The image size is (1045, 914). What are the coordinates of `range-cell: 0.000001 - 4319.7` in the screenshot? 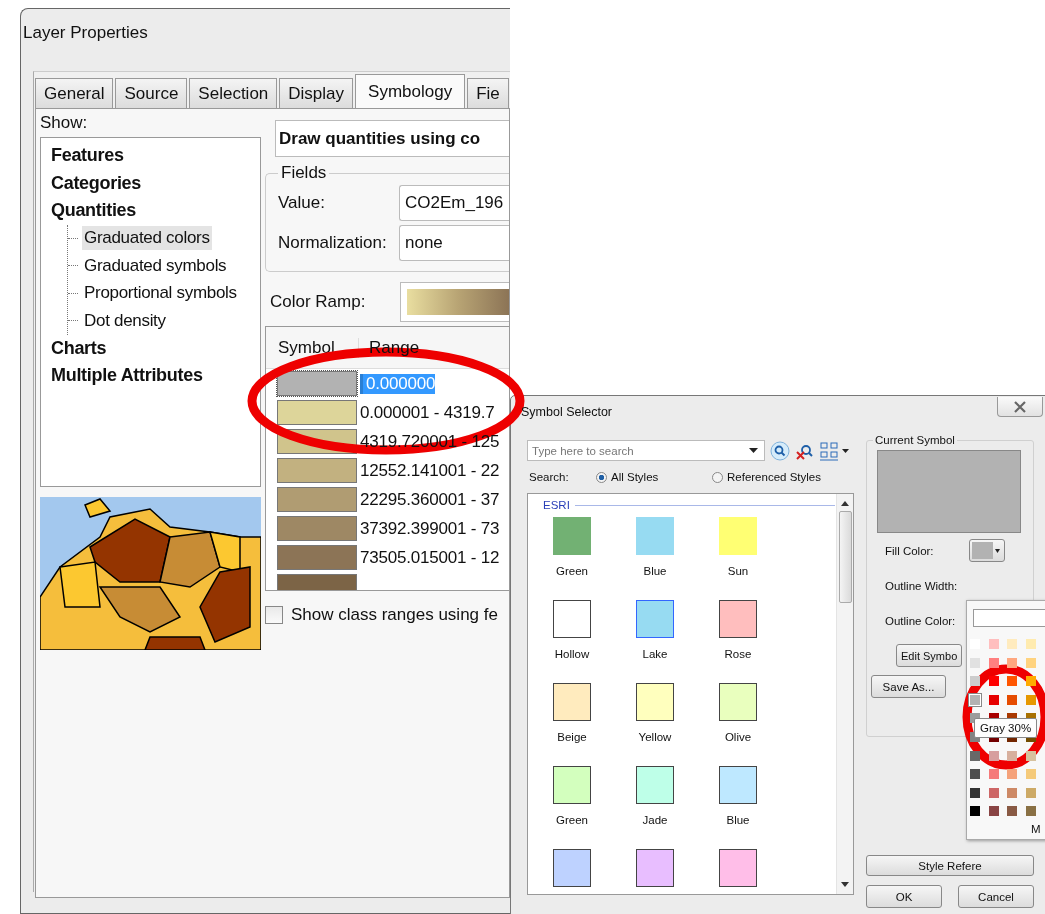 It's located at (427, 412).